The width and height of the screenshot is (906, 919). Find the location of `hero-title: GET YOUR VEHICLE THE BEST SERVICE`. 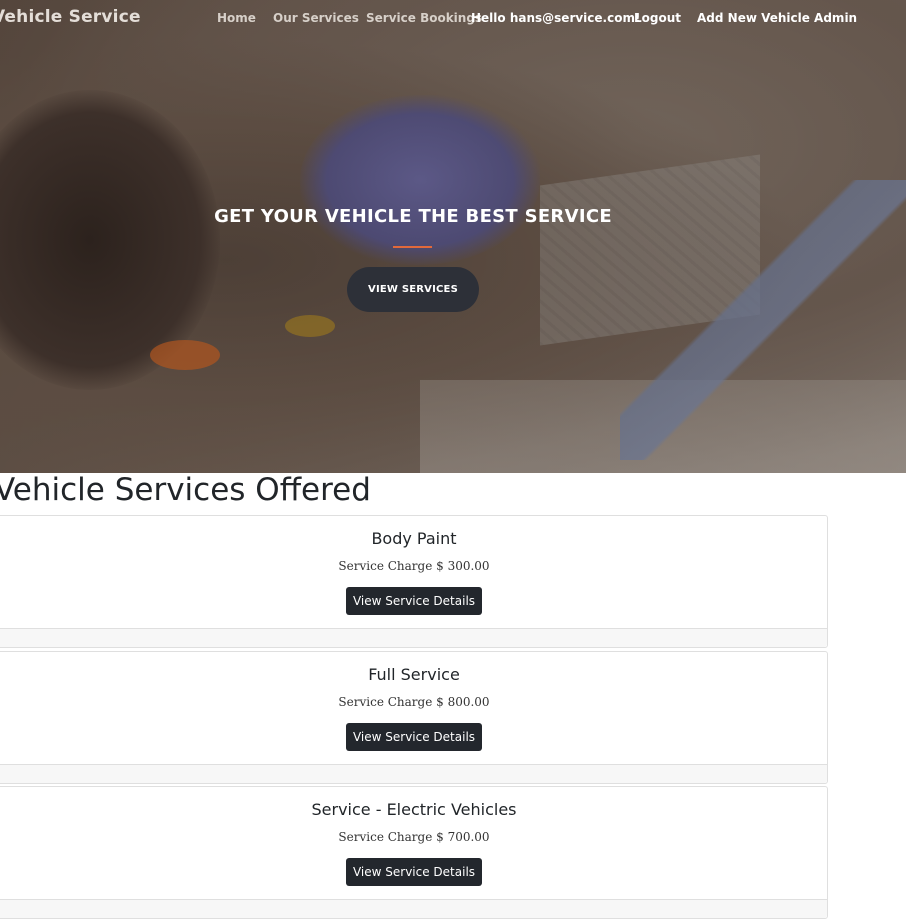

hero-title: GET YOUR VEHICLE THE BEST SERVICE is located at coordinates (413, 216).